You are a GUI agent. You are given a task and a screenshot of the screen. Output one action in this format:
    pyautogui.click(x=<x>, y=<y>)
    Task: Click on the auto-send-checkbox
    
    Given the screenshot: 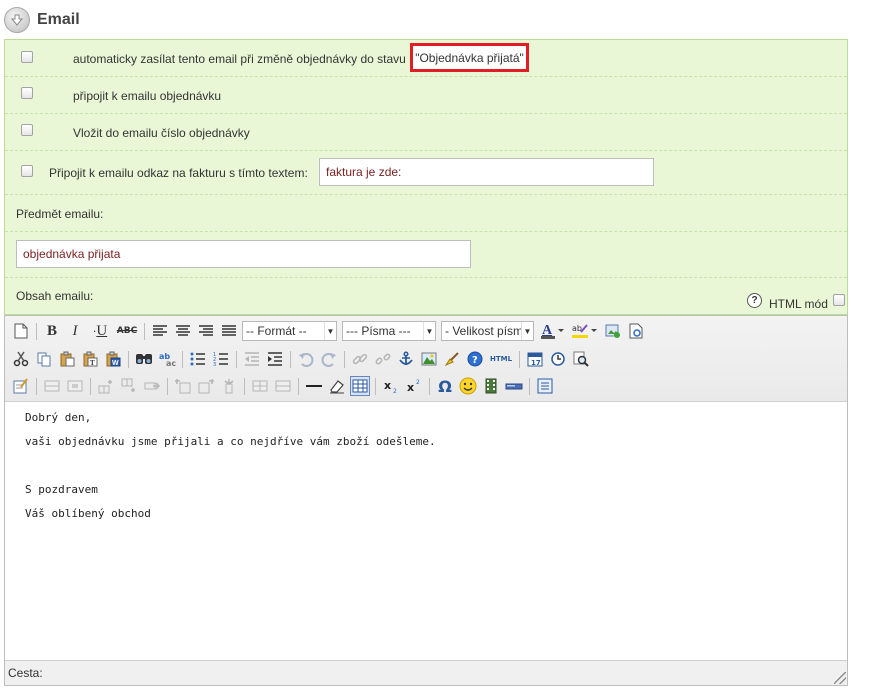 What is the action you would take?
    pyautogui.click(x=27, y=57)
    